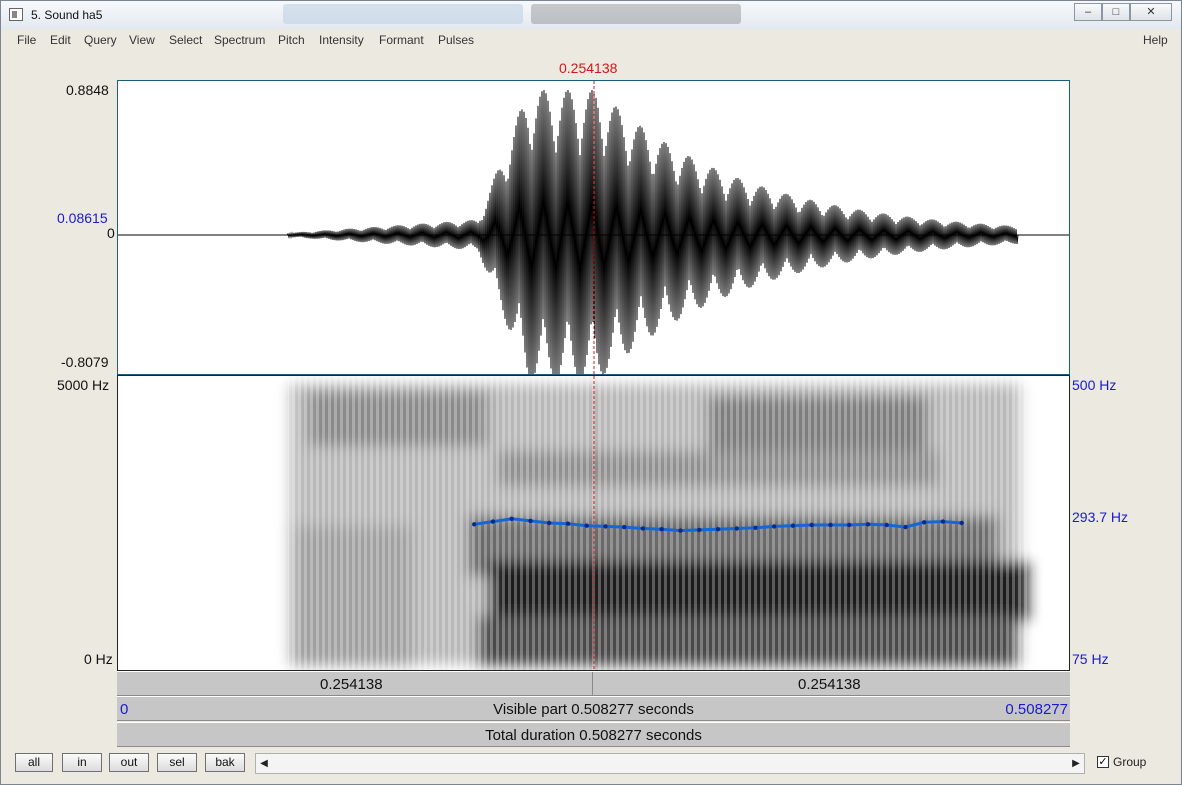  I want to click on time-bar-divider, so click(592, 683).